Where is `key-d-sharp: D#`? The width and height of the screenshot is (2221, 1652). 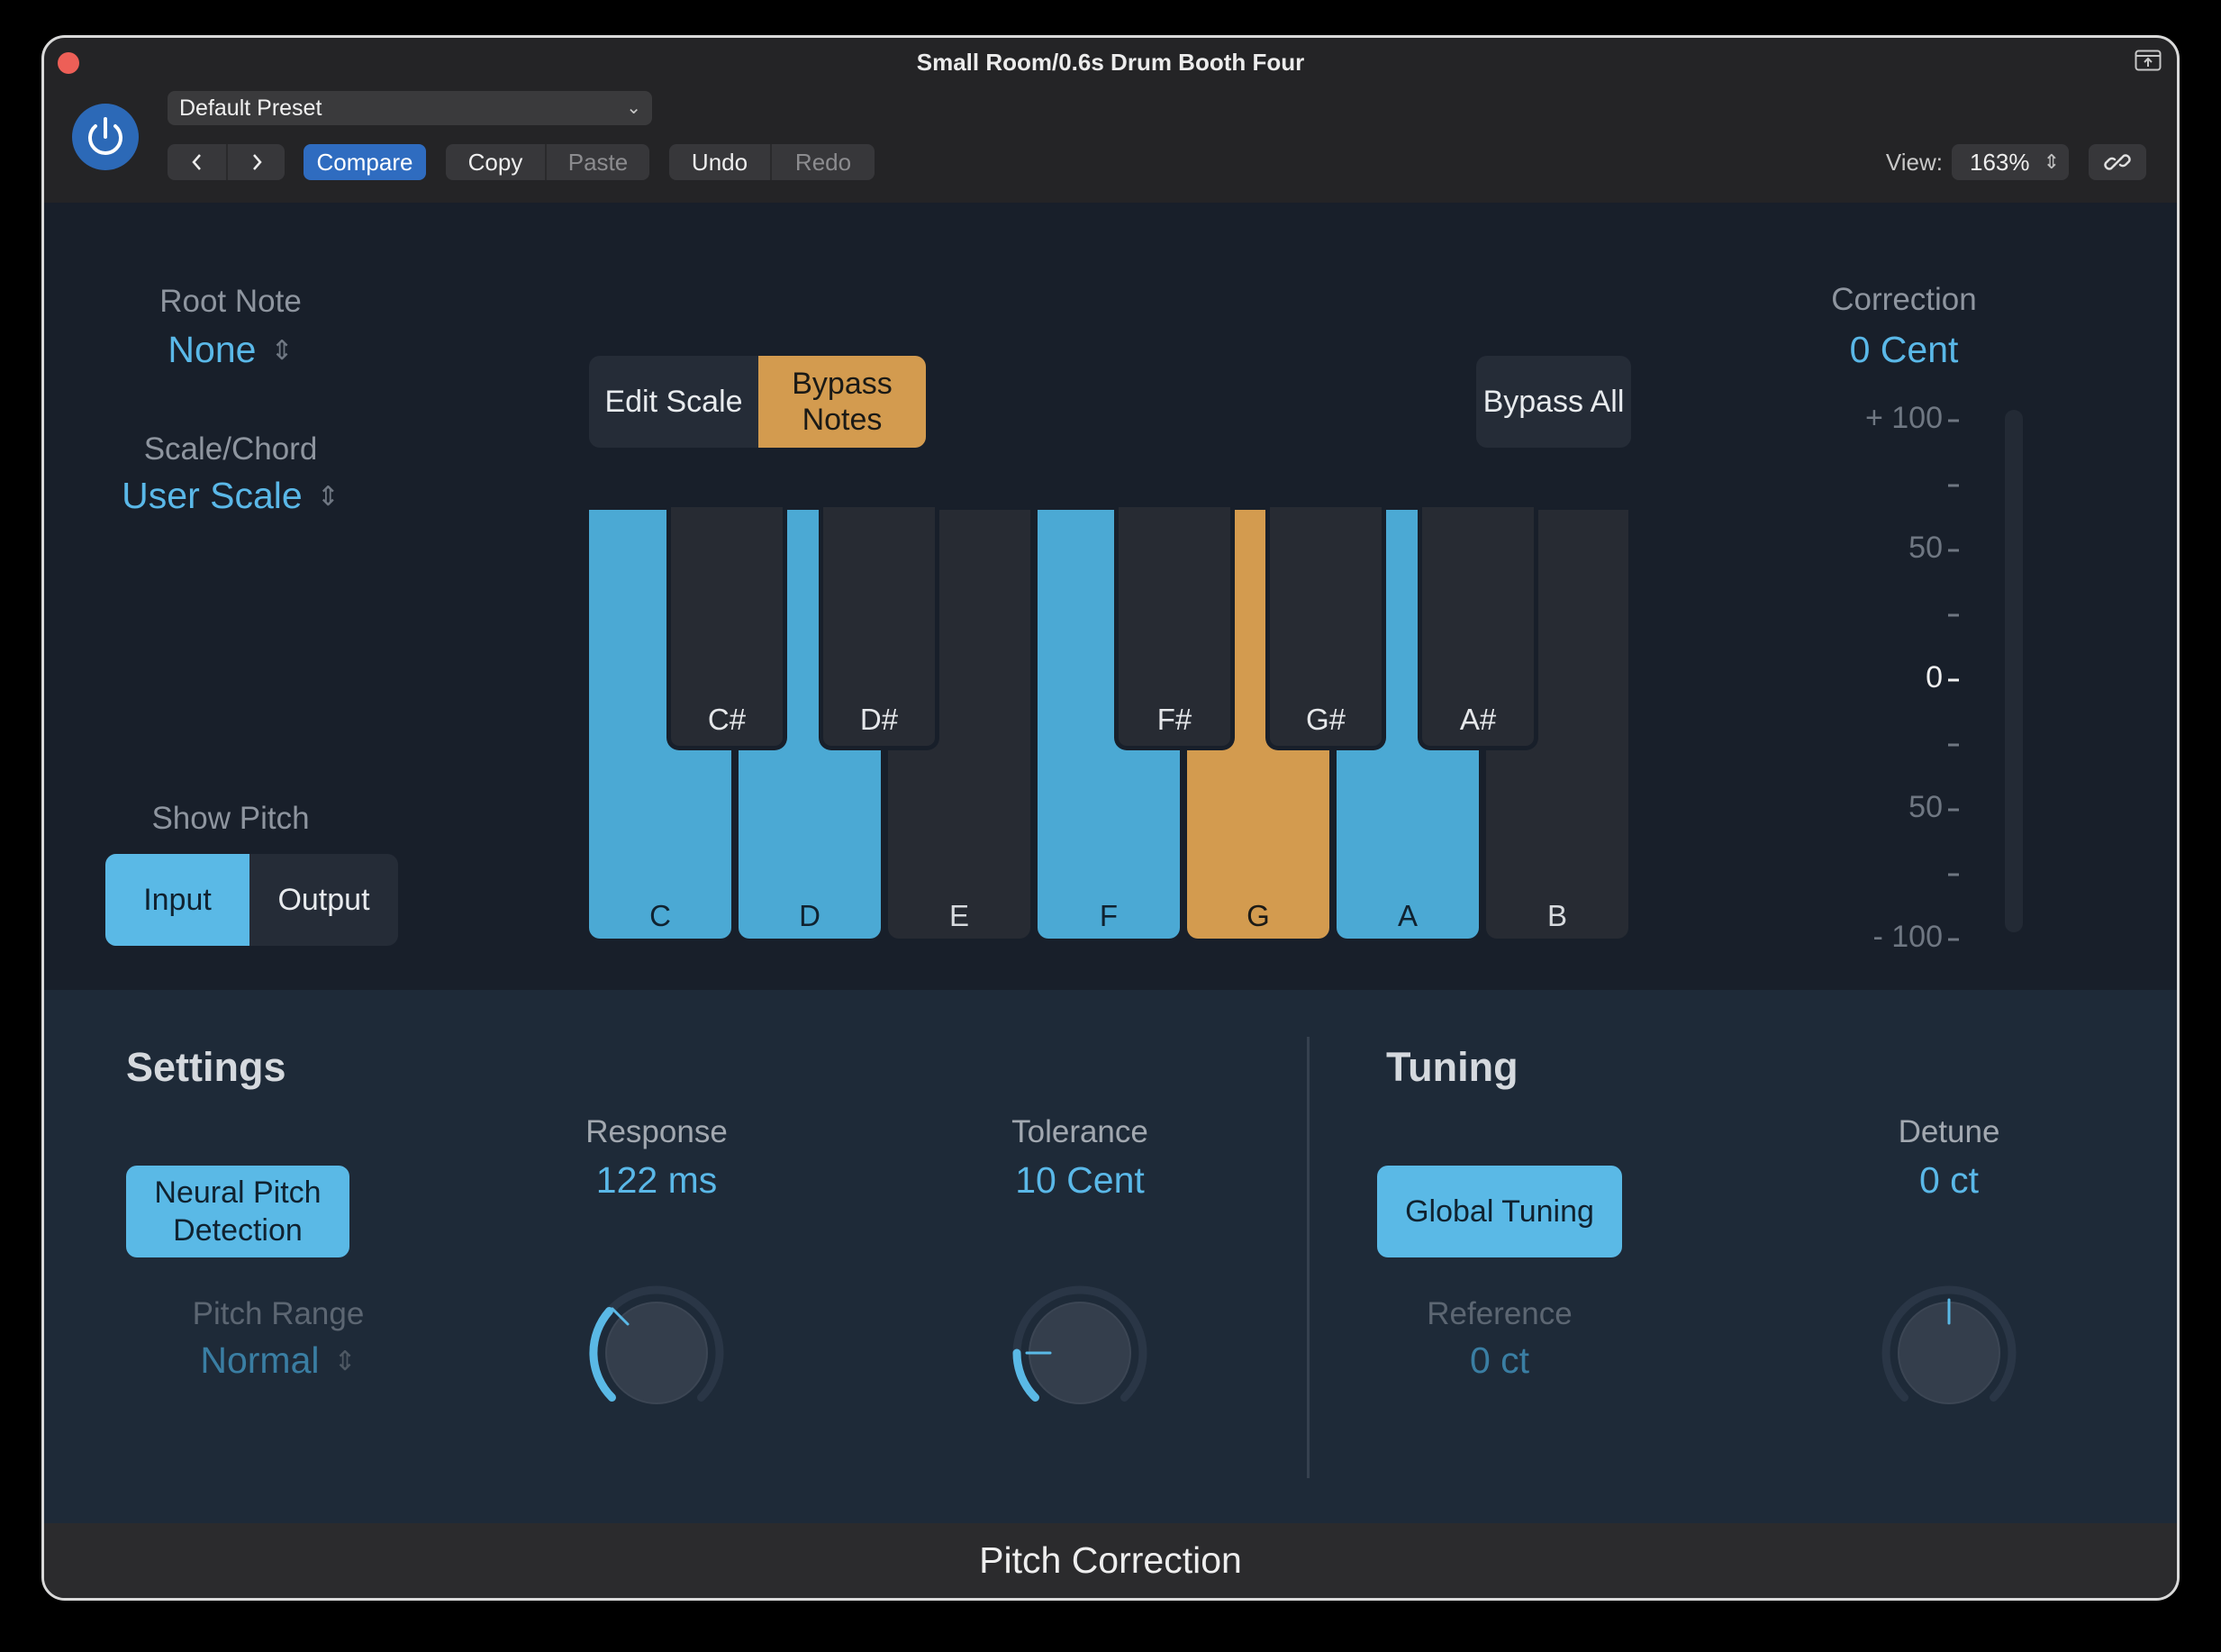 key-d-sharp: D# is located at coordinates (879, 628).